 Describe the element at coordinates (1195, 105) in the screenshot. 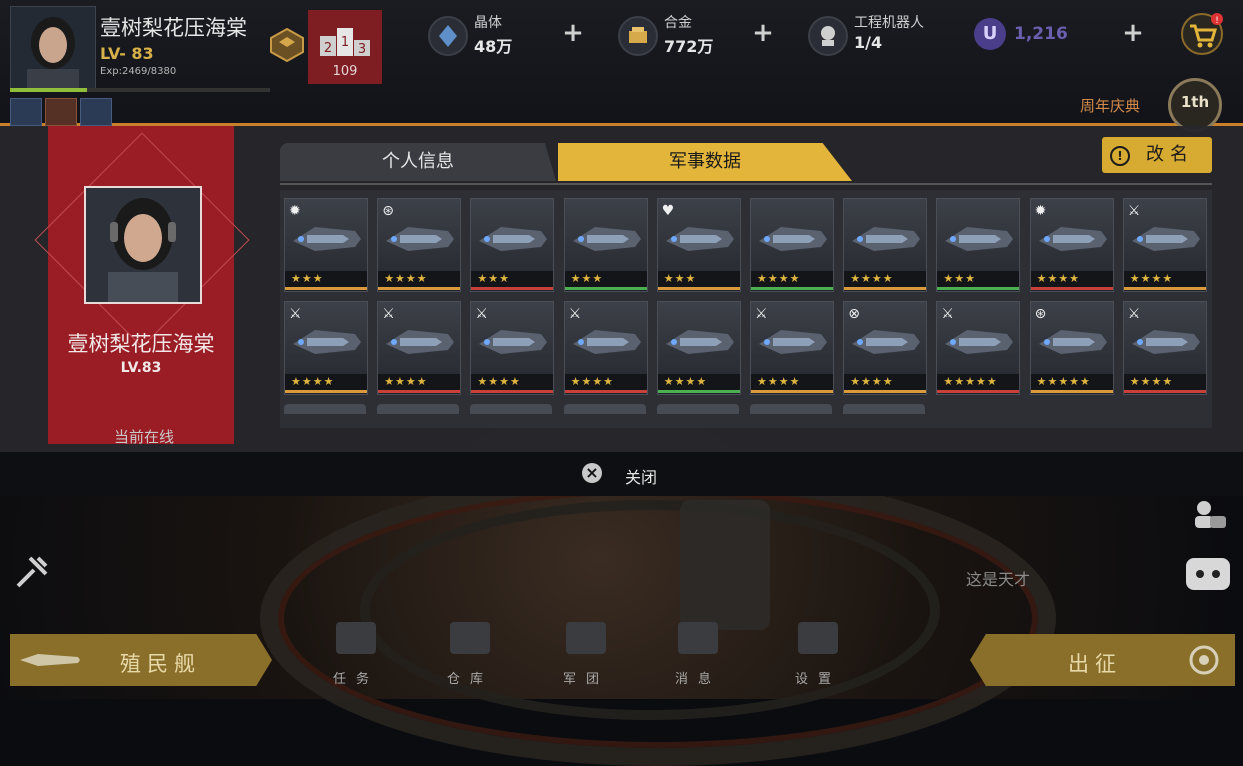

I see `anniversary-badge-icon: 1th` at that location.